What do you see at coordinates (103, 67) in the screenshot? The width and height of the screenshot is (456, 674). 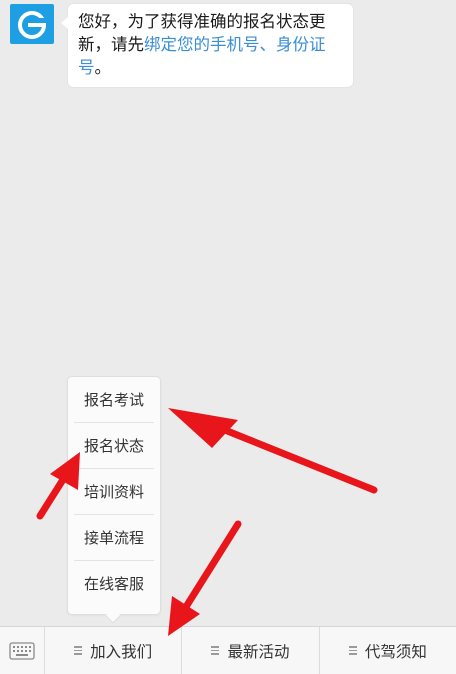 I see `message-end: 。` at bounding box center [103, 67].